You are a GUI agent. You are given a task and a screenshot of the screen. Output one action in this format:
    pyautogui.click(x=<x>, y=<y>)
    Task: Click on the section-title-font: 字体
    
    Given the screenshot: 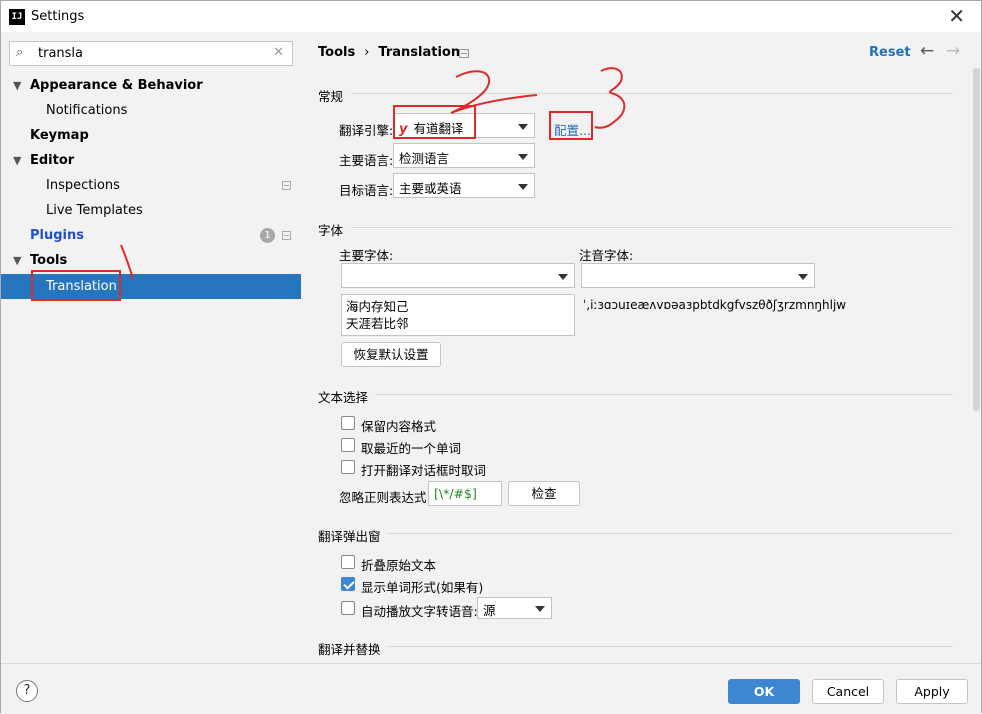 What is the action you would take?
    pyautogui.click(x=331, y=230)
    